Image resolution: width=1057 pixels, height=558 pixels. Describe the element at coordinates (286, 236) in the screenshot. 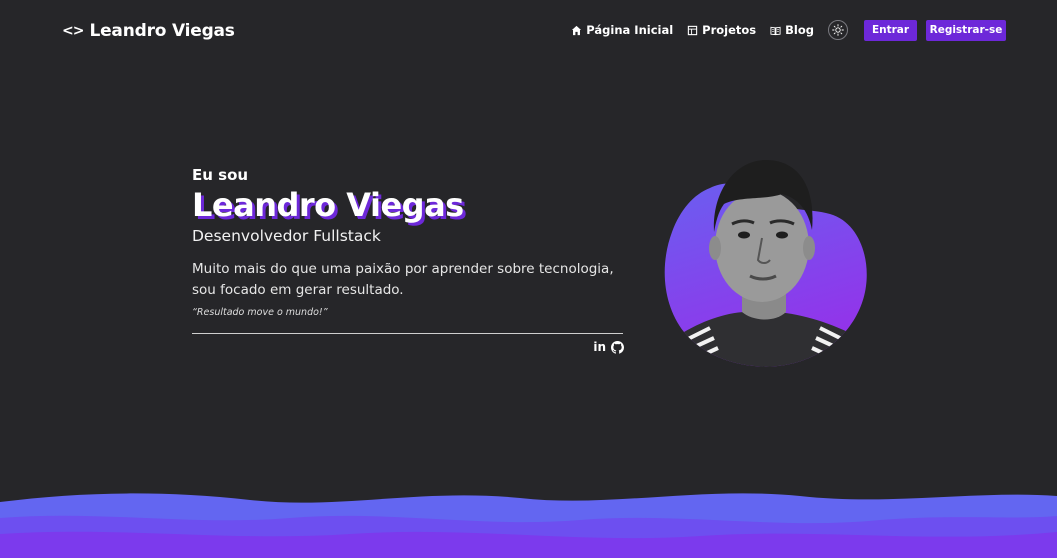

I see `hero-role: Desenvolvedor Fullstack` at that location.